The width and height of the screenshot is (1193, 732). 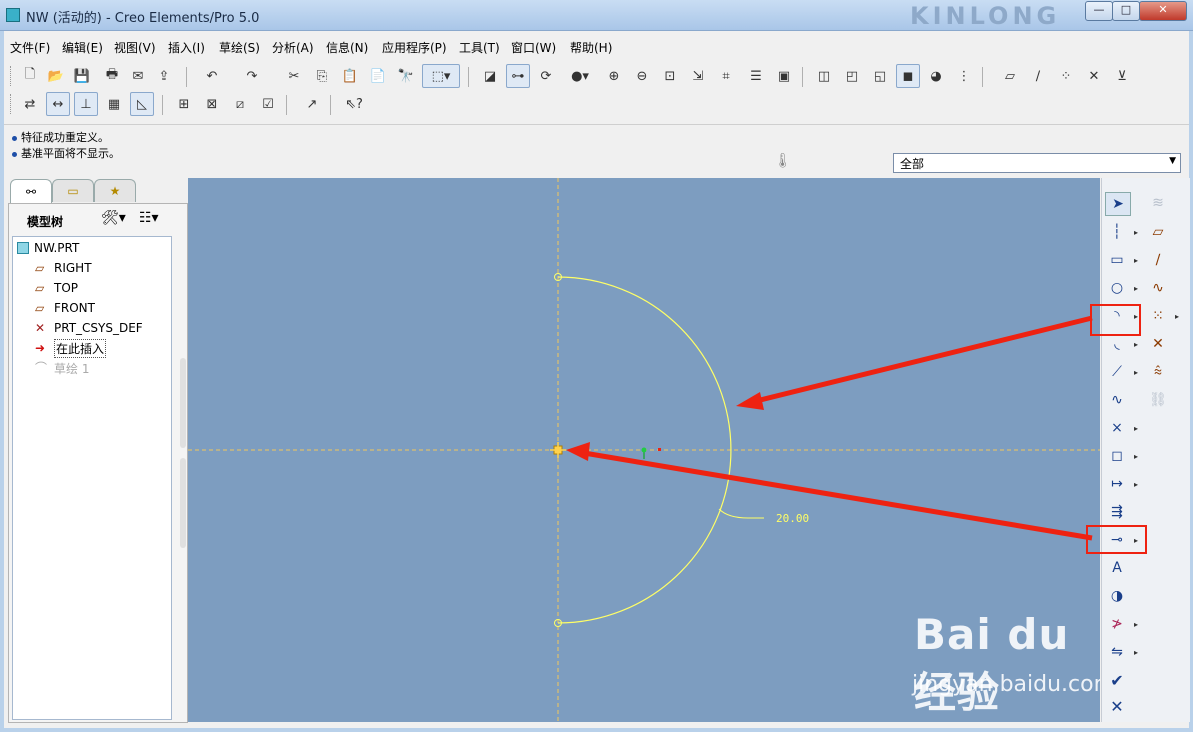 What do you see at coordinates (138, 76) in the screenshot?
I see `email-icon: ✉` at bounding box center [138, 76].